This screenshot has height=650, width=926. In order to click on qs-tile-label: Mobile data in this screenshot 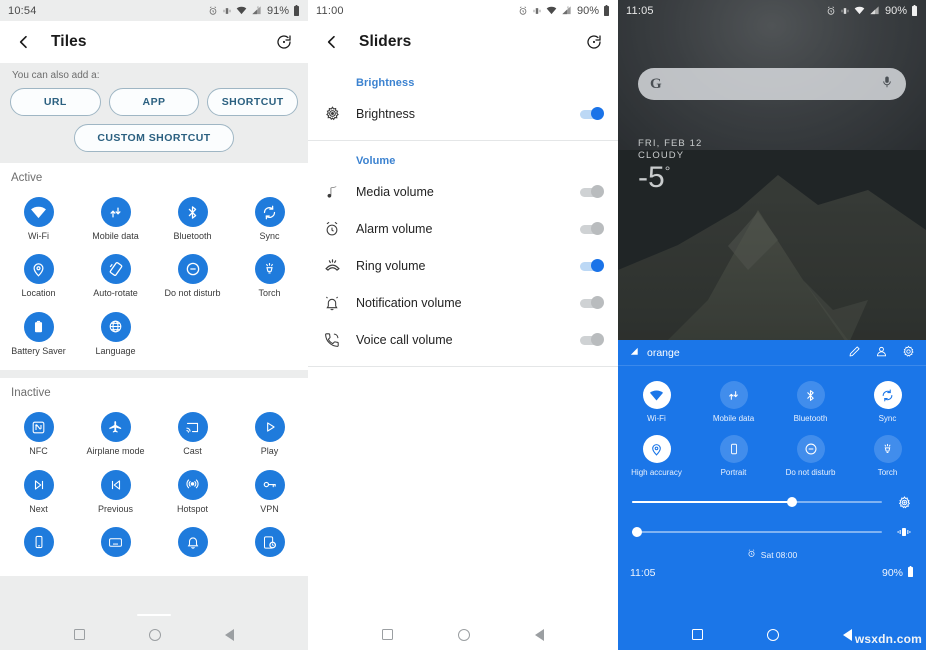, I will do `click(733, 418)`.